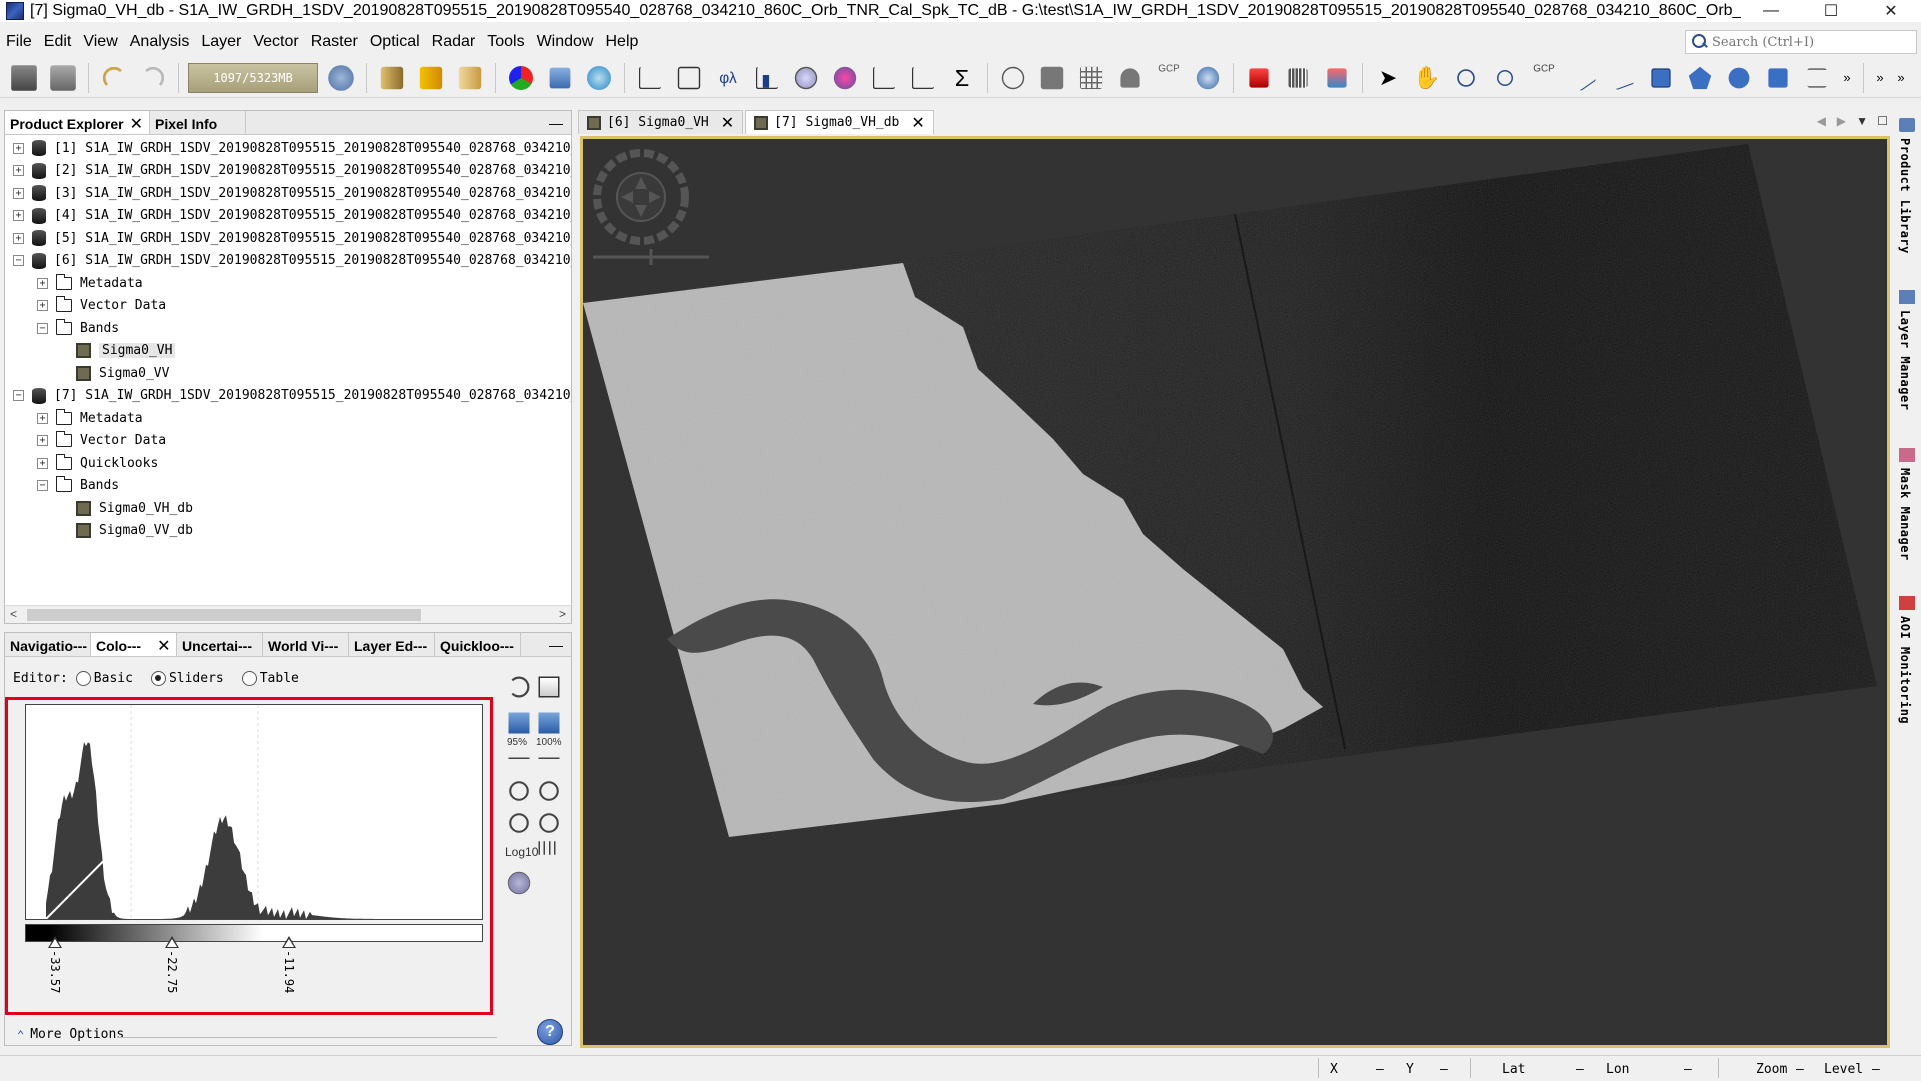 The image size is (1921, 1081). I want to click on scrollbar-thumb, so click(224, 615).